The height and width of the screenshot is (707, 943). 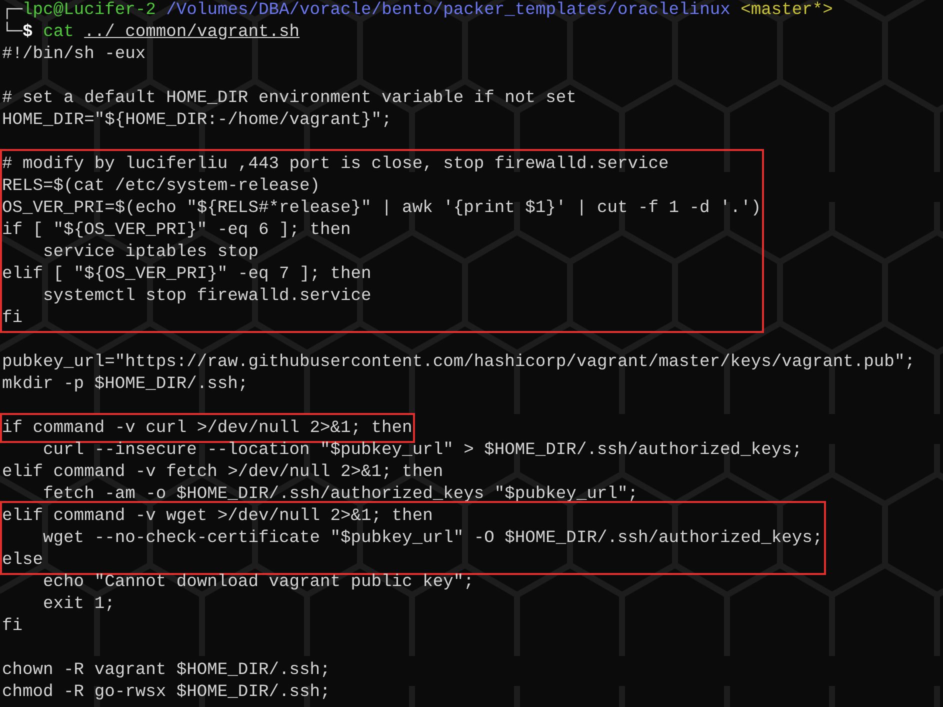 I want to click on code-line: wget --no-check-certificate "$pubkey_url" -O $HOME_DIR/.ssh/authorized_keys;, so click(x=432, y=539).